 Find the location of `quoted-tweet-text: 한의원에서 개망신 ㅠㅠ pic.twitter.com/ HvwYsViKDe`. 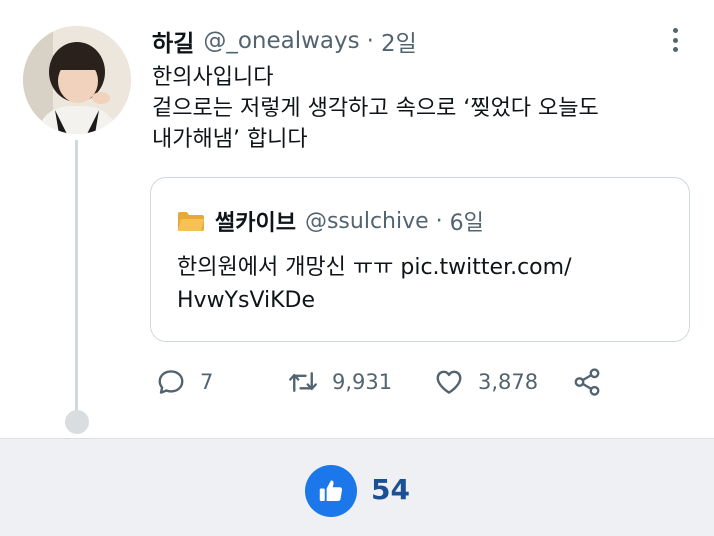

quoted-tweet-text: 한의원에서 개망신 ㅠㅠ pic.twitter.com/ HvwYsViKDe is located at coordinates (374, 284).